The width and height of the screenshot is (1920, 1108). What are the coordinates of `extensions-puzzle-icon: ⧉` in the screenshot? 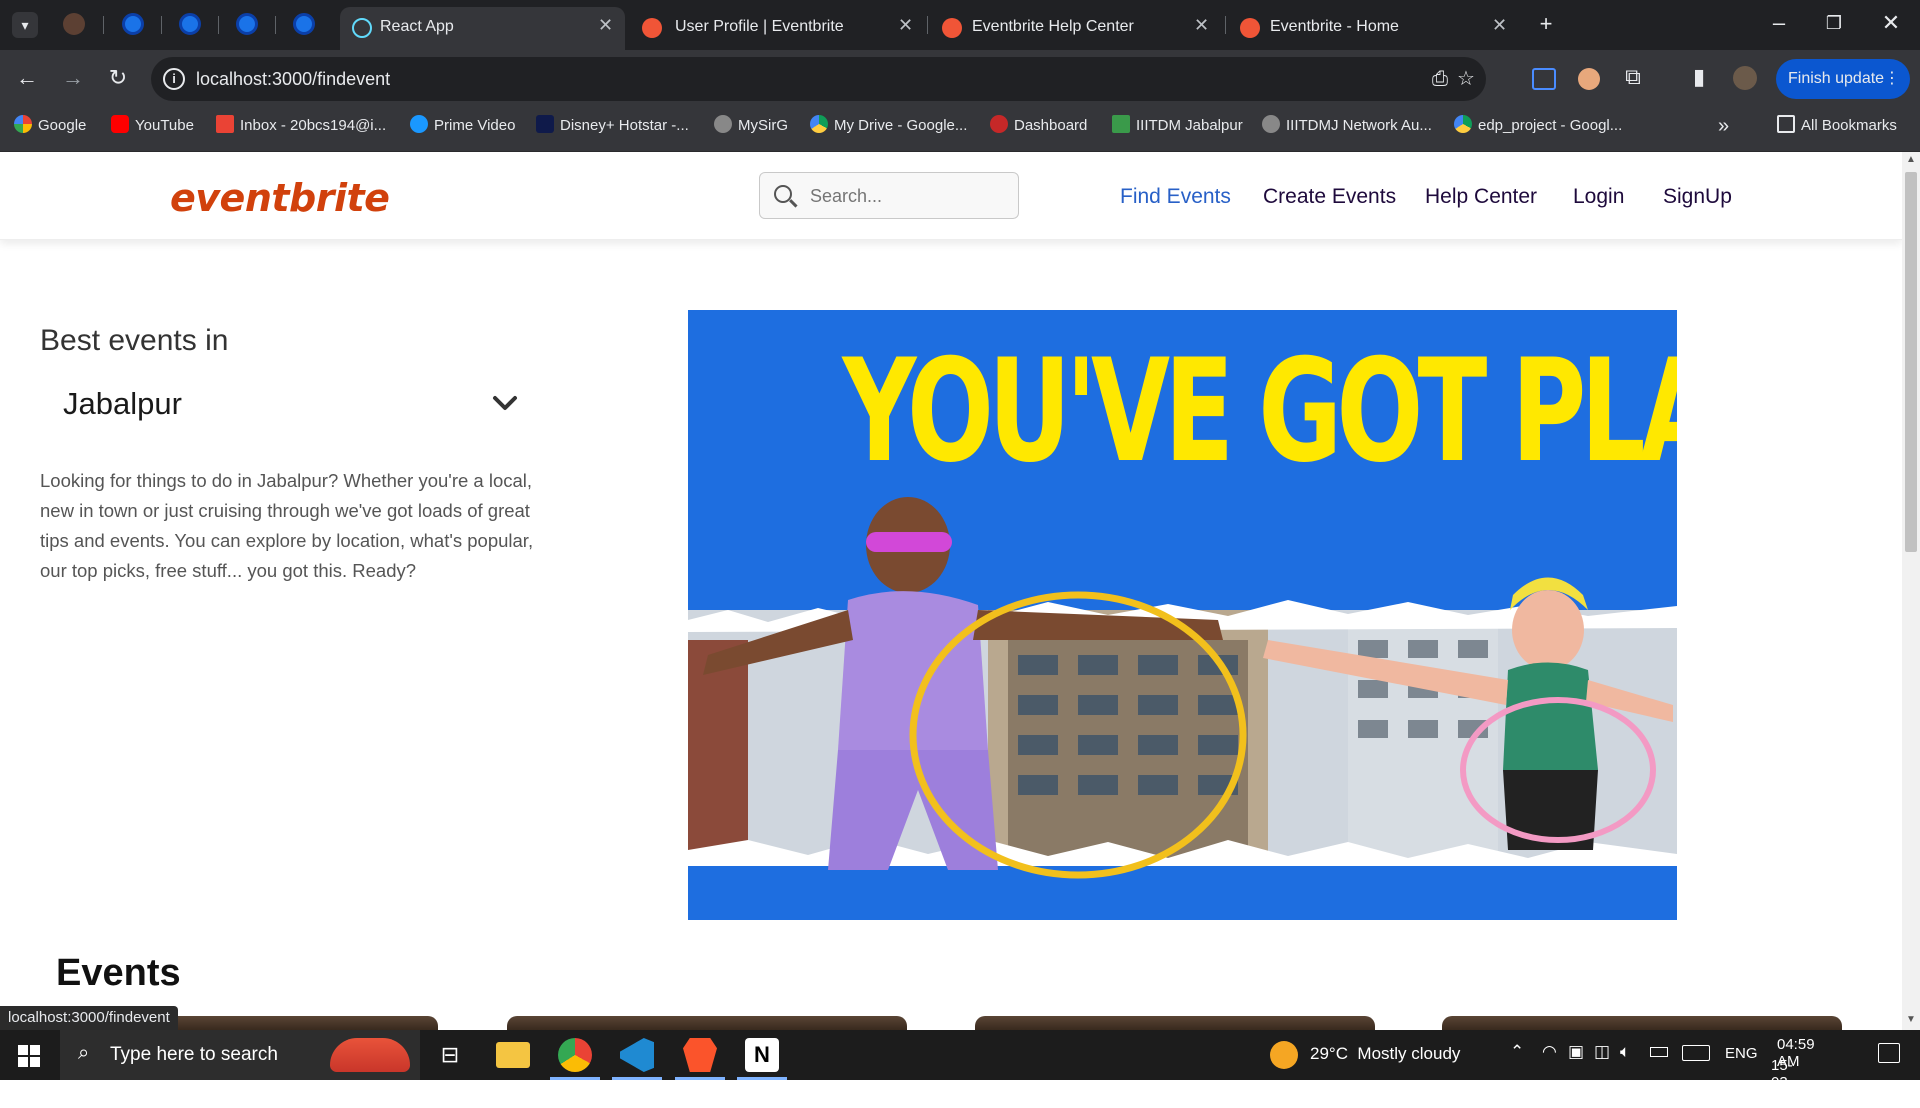 It's located at (1633, 77).